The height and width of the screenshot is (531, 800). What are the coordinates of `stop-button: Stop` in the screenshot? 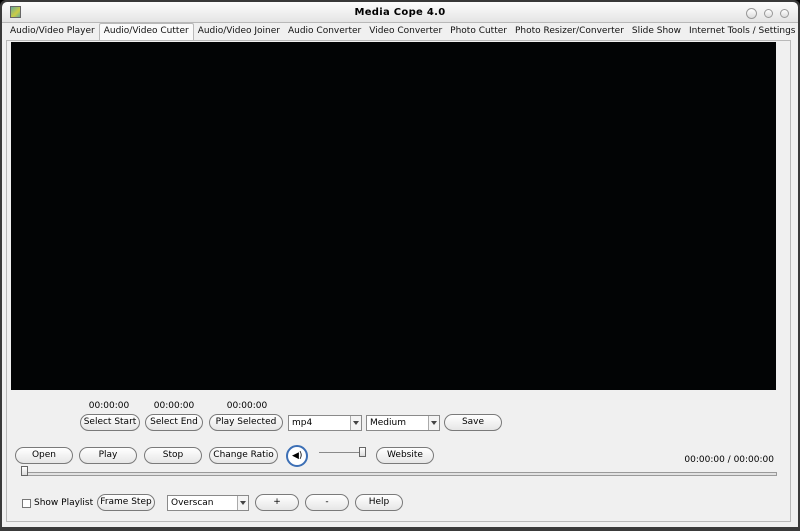 It's located at (173, 455).